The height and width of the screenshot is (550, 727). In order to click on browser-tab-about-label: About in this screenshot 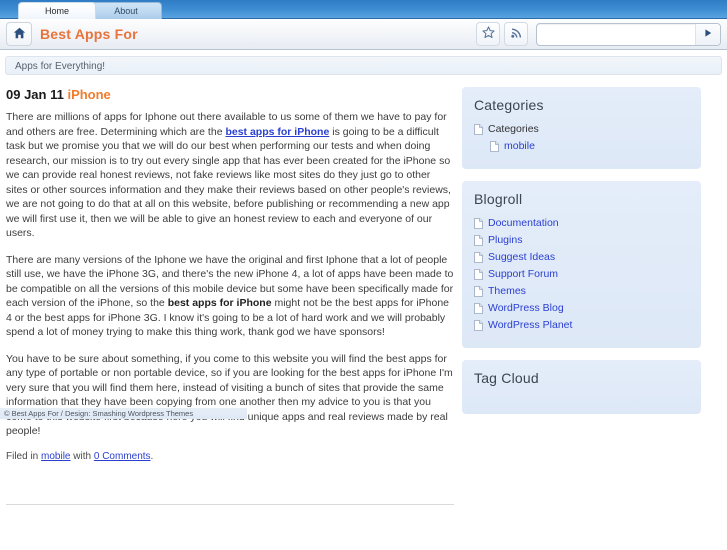, I will do `click(126, 11)`.